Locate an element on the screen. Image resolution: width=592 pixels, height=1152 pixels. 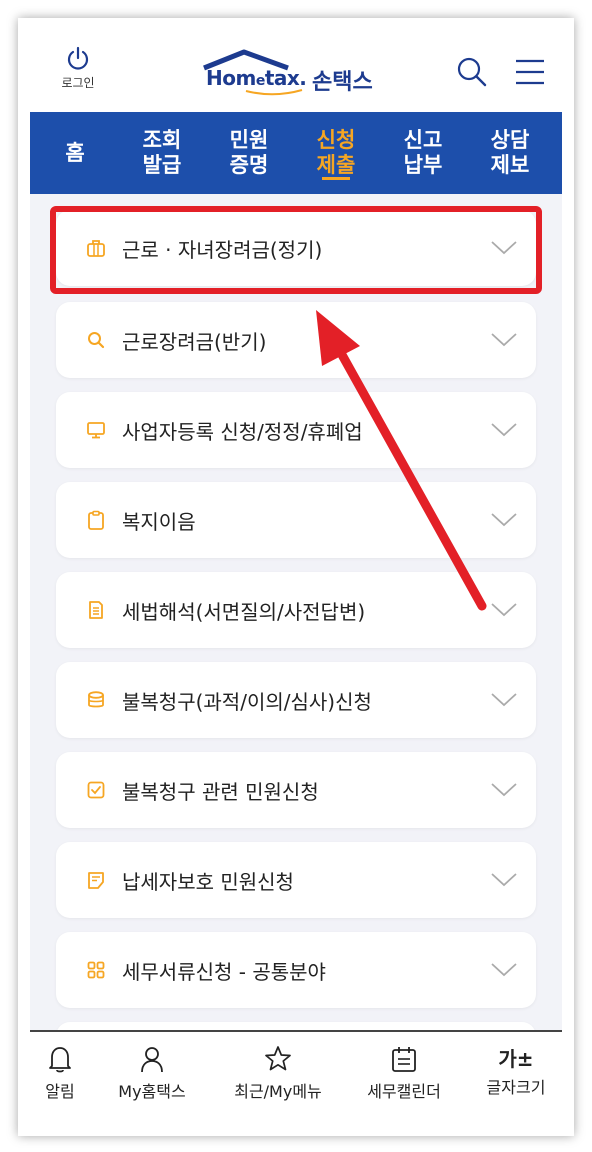
tab-font-size: 가± 글자크기 is located at coordinates (515, 1069).